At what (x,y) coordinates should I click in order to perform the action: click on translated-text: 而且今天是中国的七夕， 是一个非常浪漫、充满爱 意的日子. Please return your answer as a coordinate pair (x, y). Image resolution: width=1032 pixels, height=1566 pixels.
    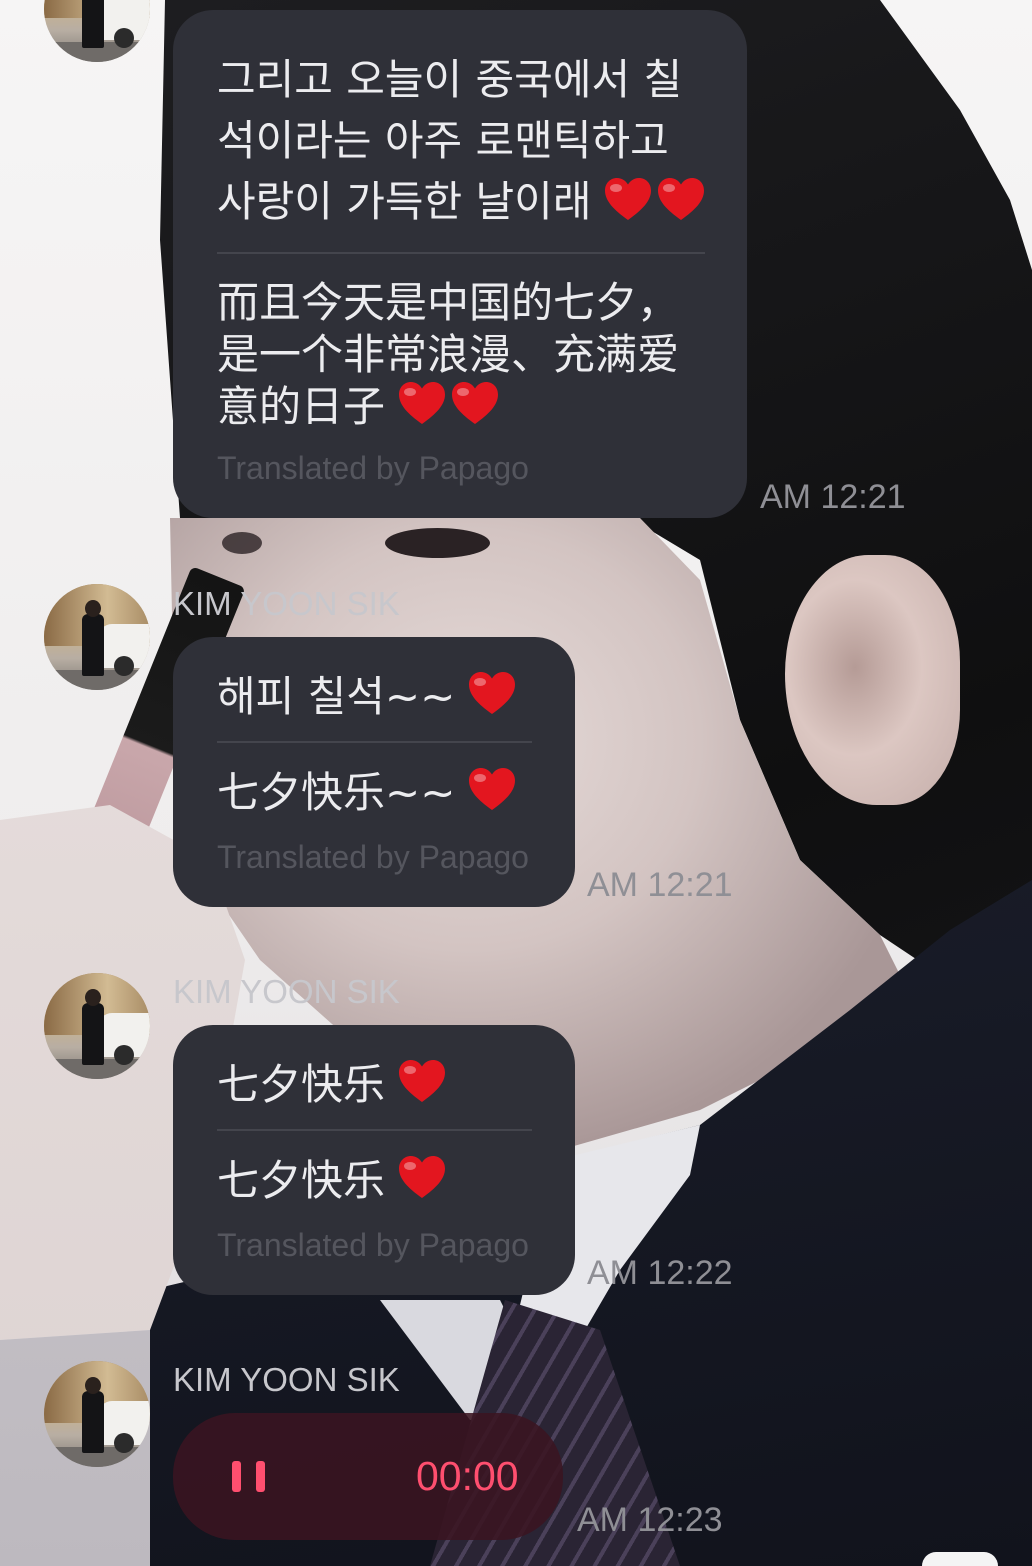
    Looking at the image, I should click on (448, 352).